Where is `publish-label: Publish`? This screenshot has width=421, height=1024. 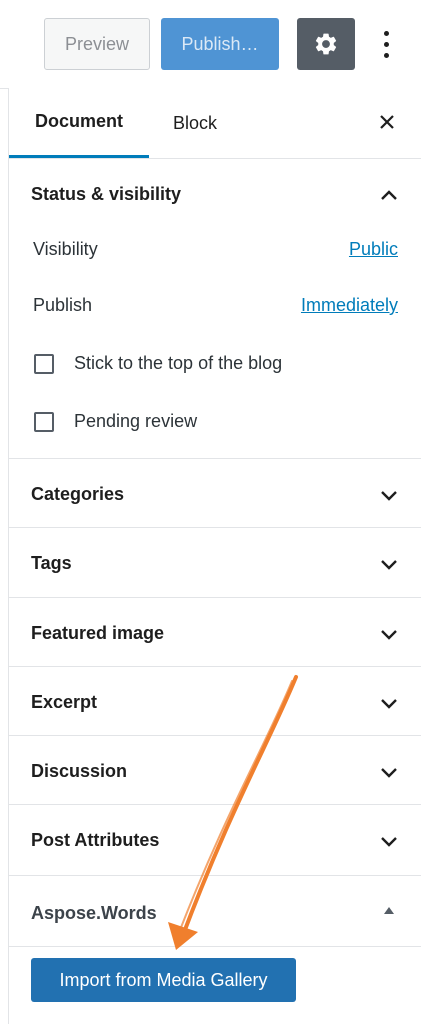 publish-label: Publish is located at coordinates (63, 305).